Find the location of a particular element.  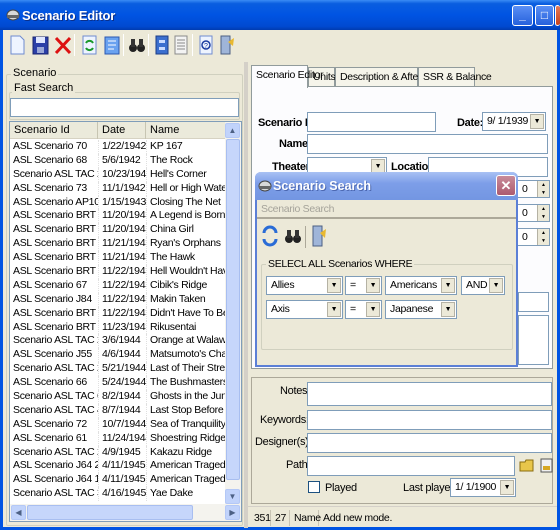

name-input is located at coordinates (427, 144).